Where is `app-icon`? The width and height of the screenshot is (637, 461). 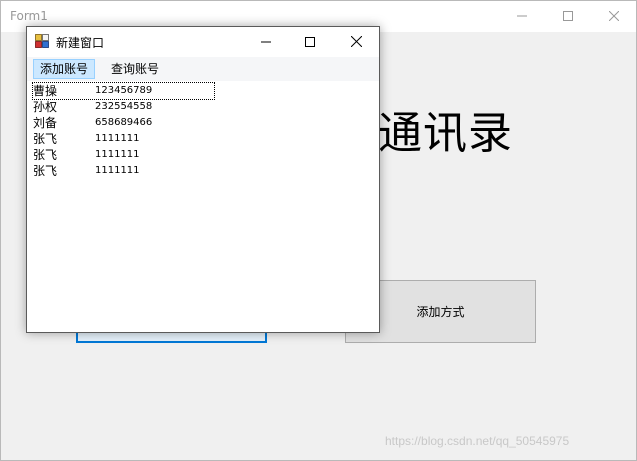 app-icon is located at coordinates (42, 41).